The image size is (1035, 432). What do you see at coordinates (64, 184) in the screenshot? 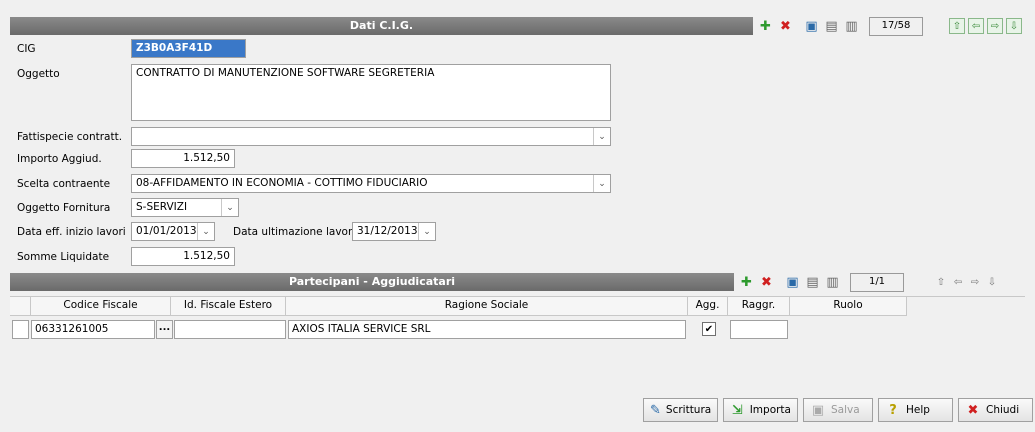
I see `scelta-label: Scelta contraente` at bounding box center [64, 184].